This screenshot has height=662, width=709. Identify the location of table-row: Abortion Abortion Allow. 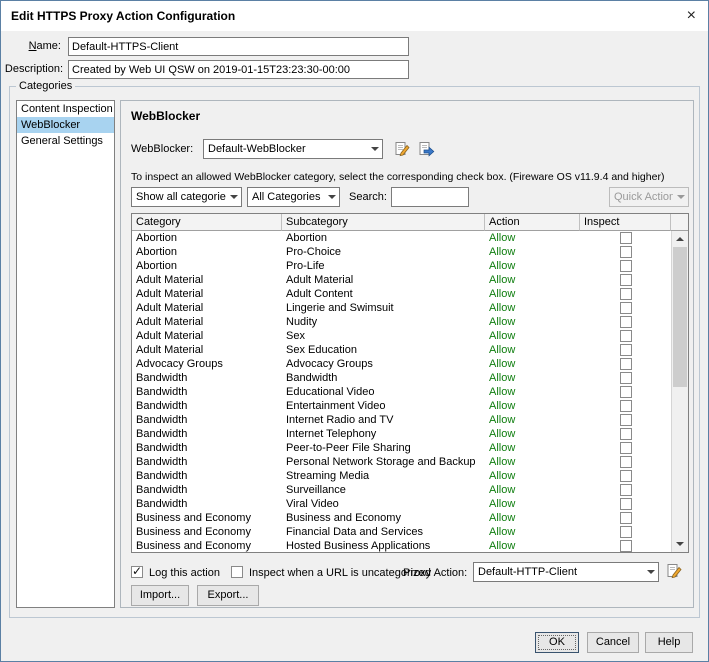
(401, 238).